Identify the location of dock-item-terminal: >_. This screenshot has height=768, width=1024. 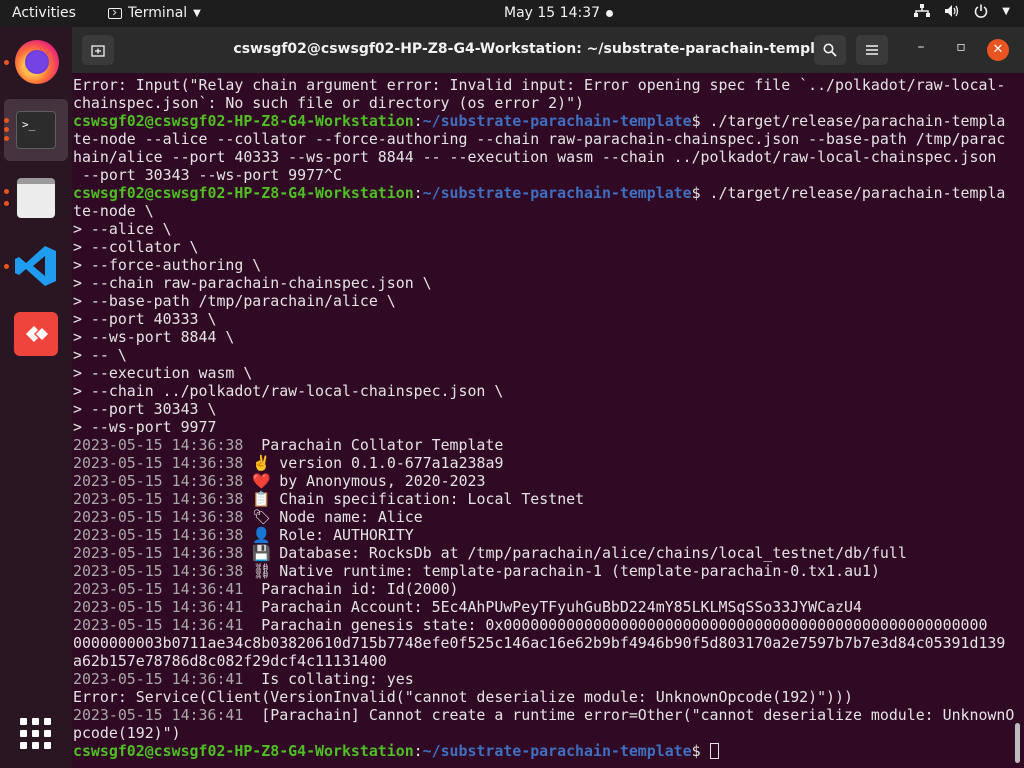
(36, 130).